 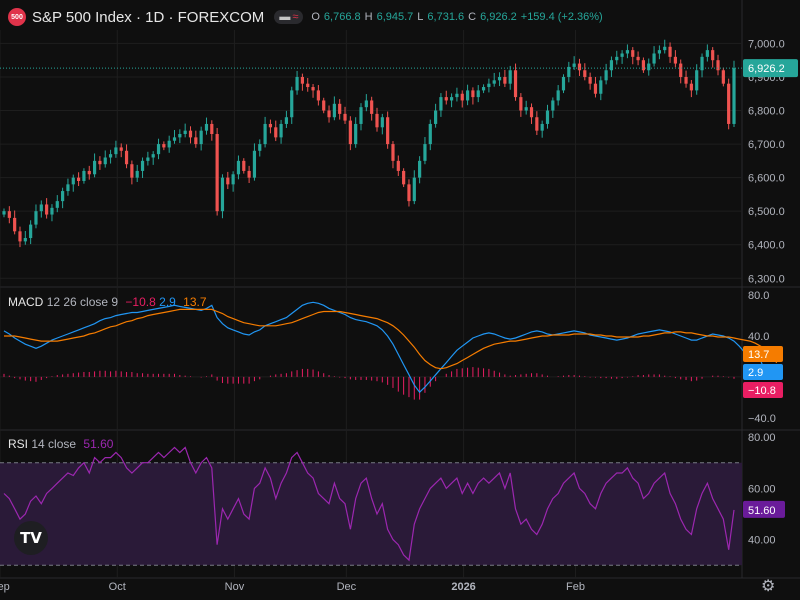 What do you see at coordinates (766, 179) in the screenshot?
I see `price-tick-label: 6,600.0` at bounding box center [766, 179].